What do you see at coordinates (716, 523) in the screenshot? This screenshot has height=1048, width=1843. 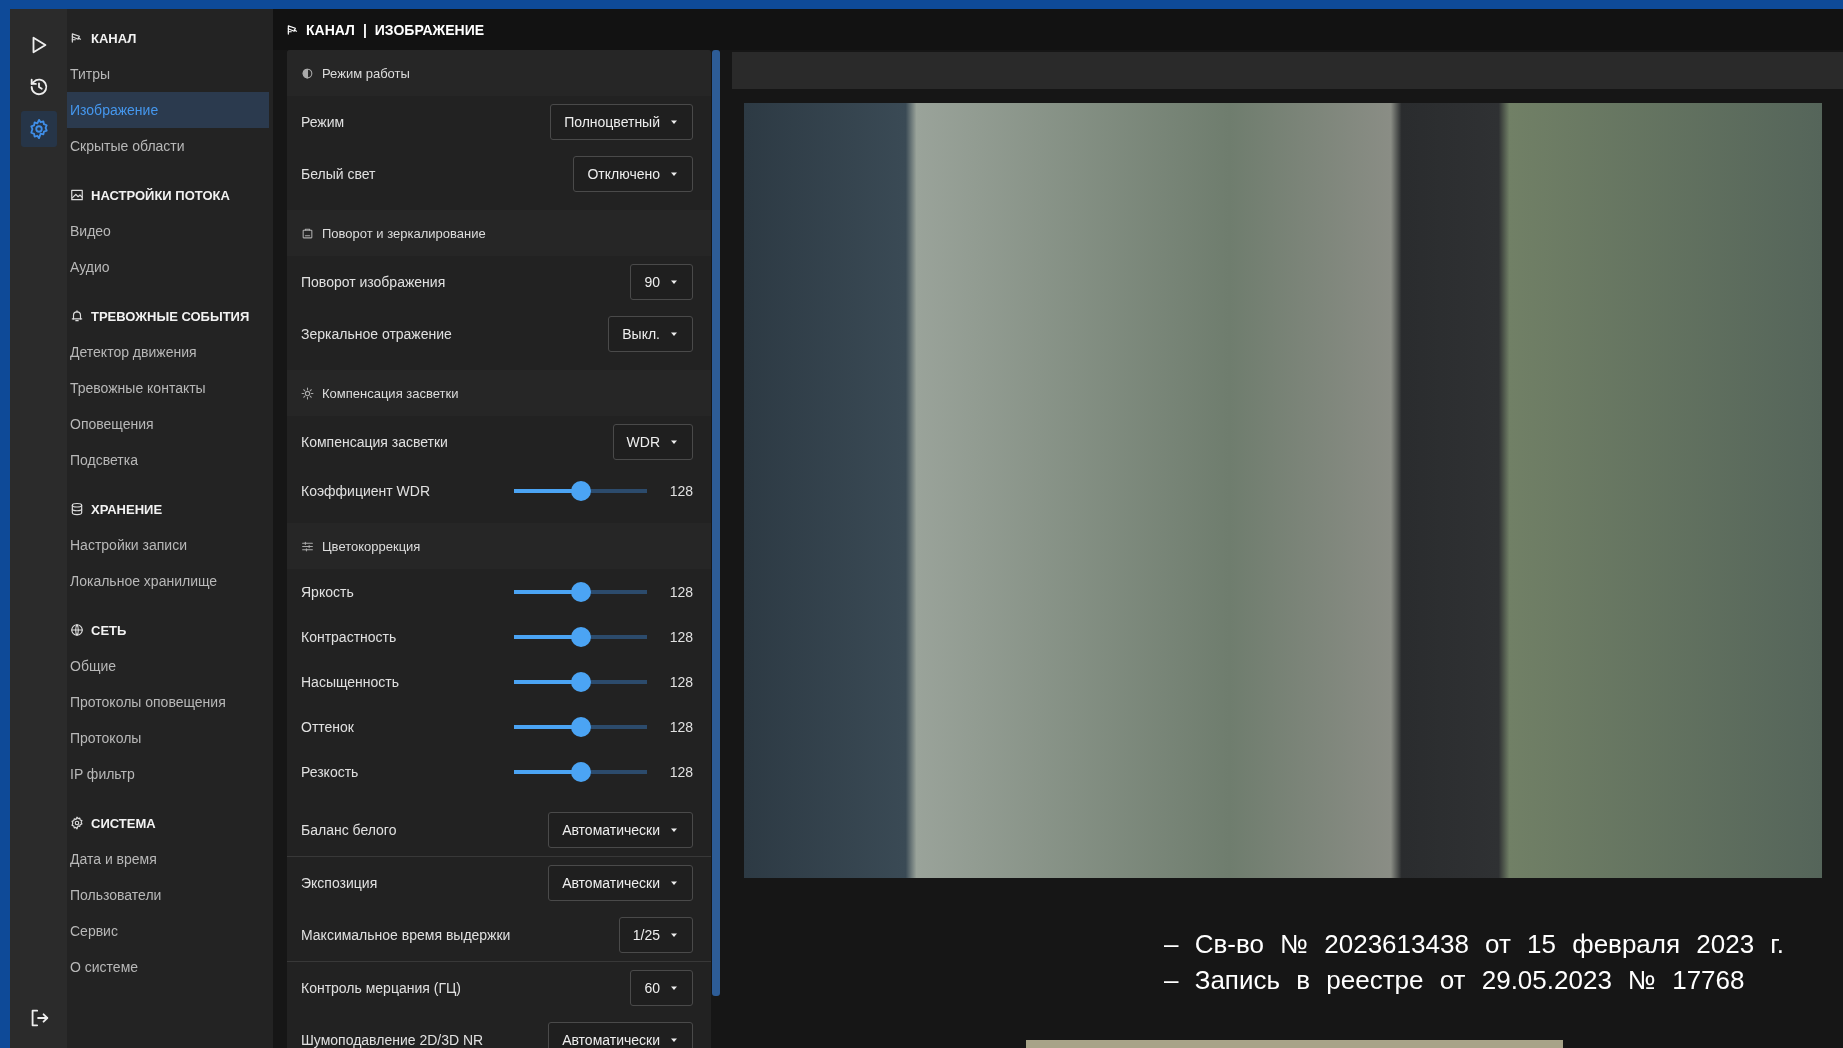 I see `scrollbar` at bounding box center [716, 523].